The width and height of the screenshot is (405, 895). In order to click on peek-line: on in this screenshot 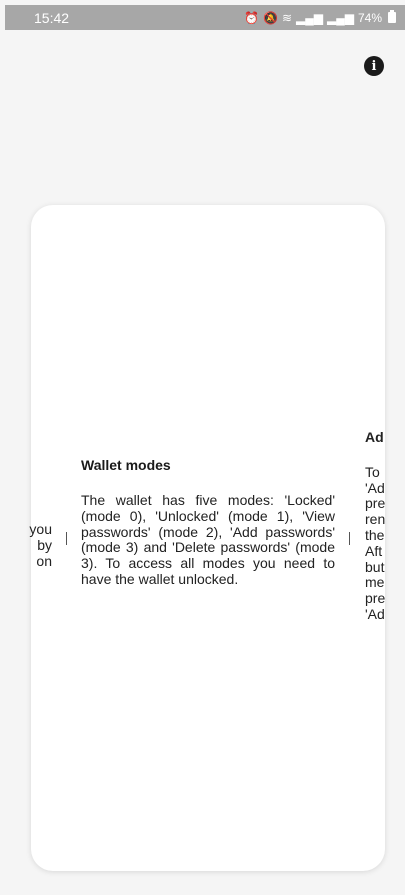, I will do `click(44, 560)`.